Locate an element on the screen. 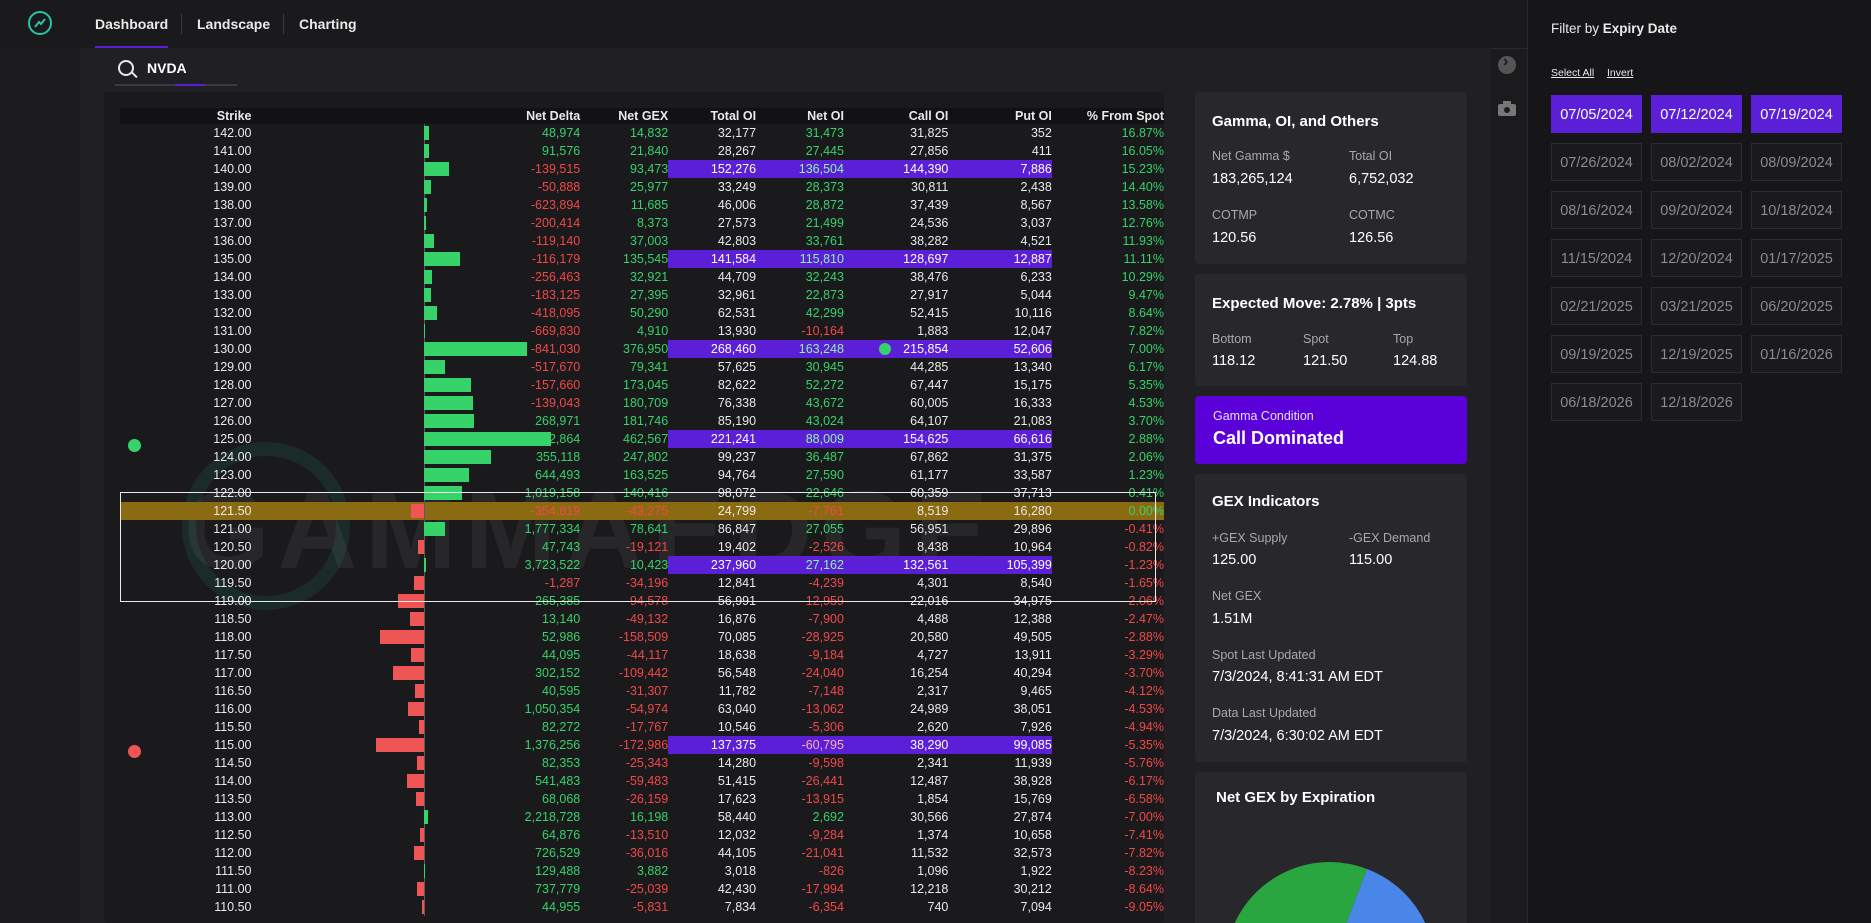 The height and width of the screenshot is (923, 1871). header-strike: Strike is located at coordinates (186, 116).